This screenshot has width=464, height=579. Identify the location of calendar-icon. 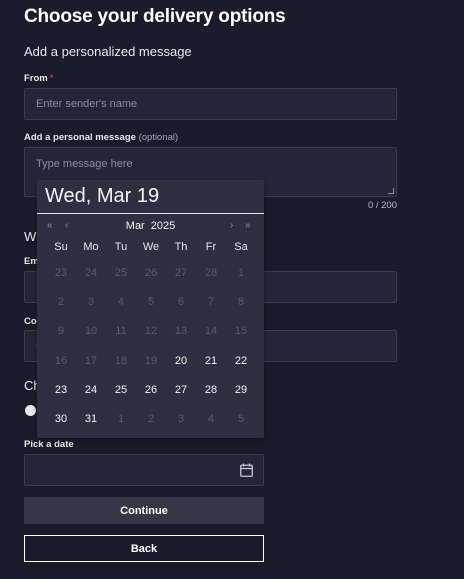
(246, 470).